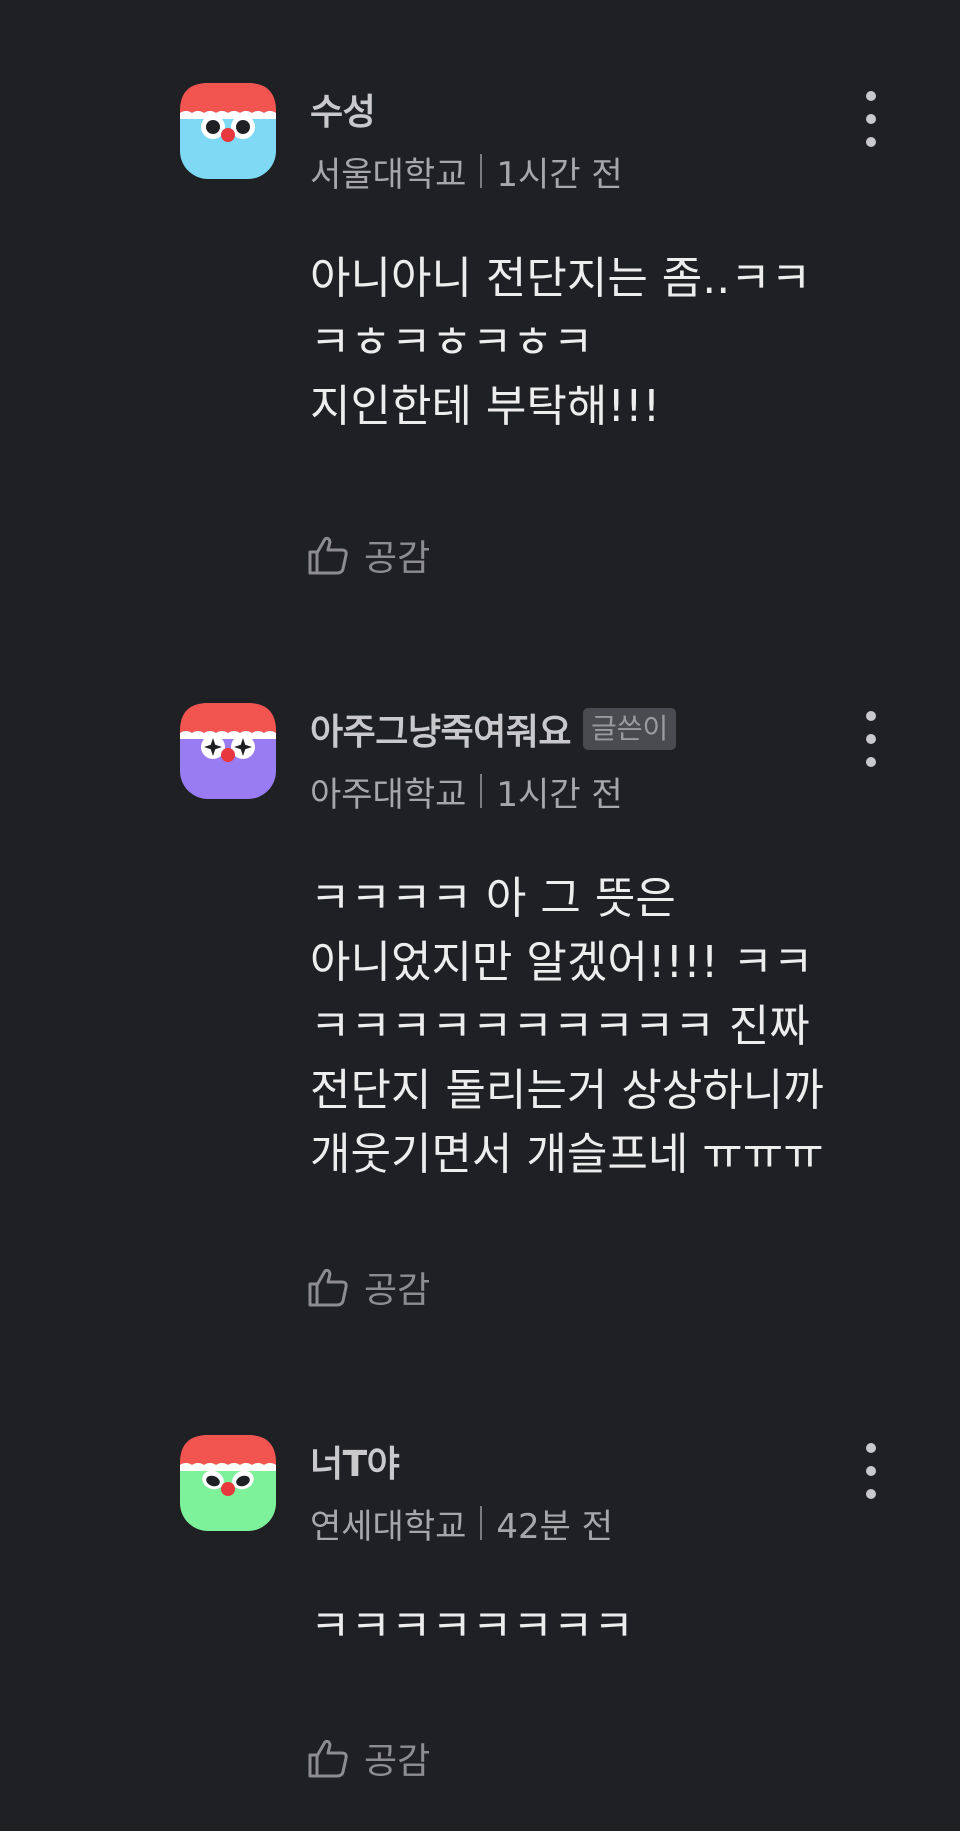 This screenshot has width=960, height=1831. I want to click on author-row: 아주그냥죽여줘요 글쓴이, so click(493, 730).